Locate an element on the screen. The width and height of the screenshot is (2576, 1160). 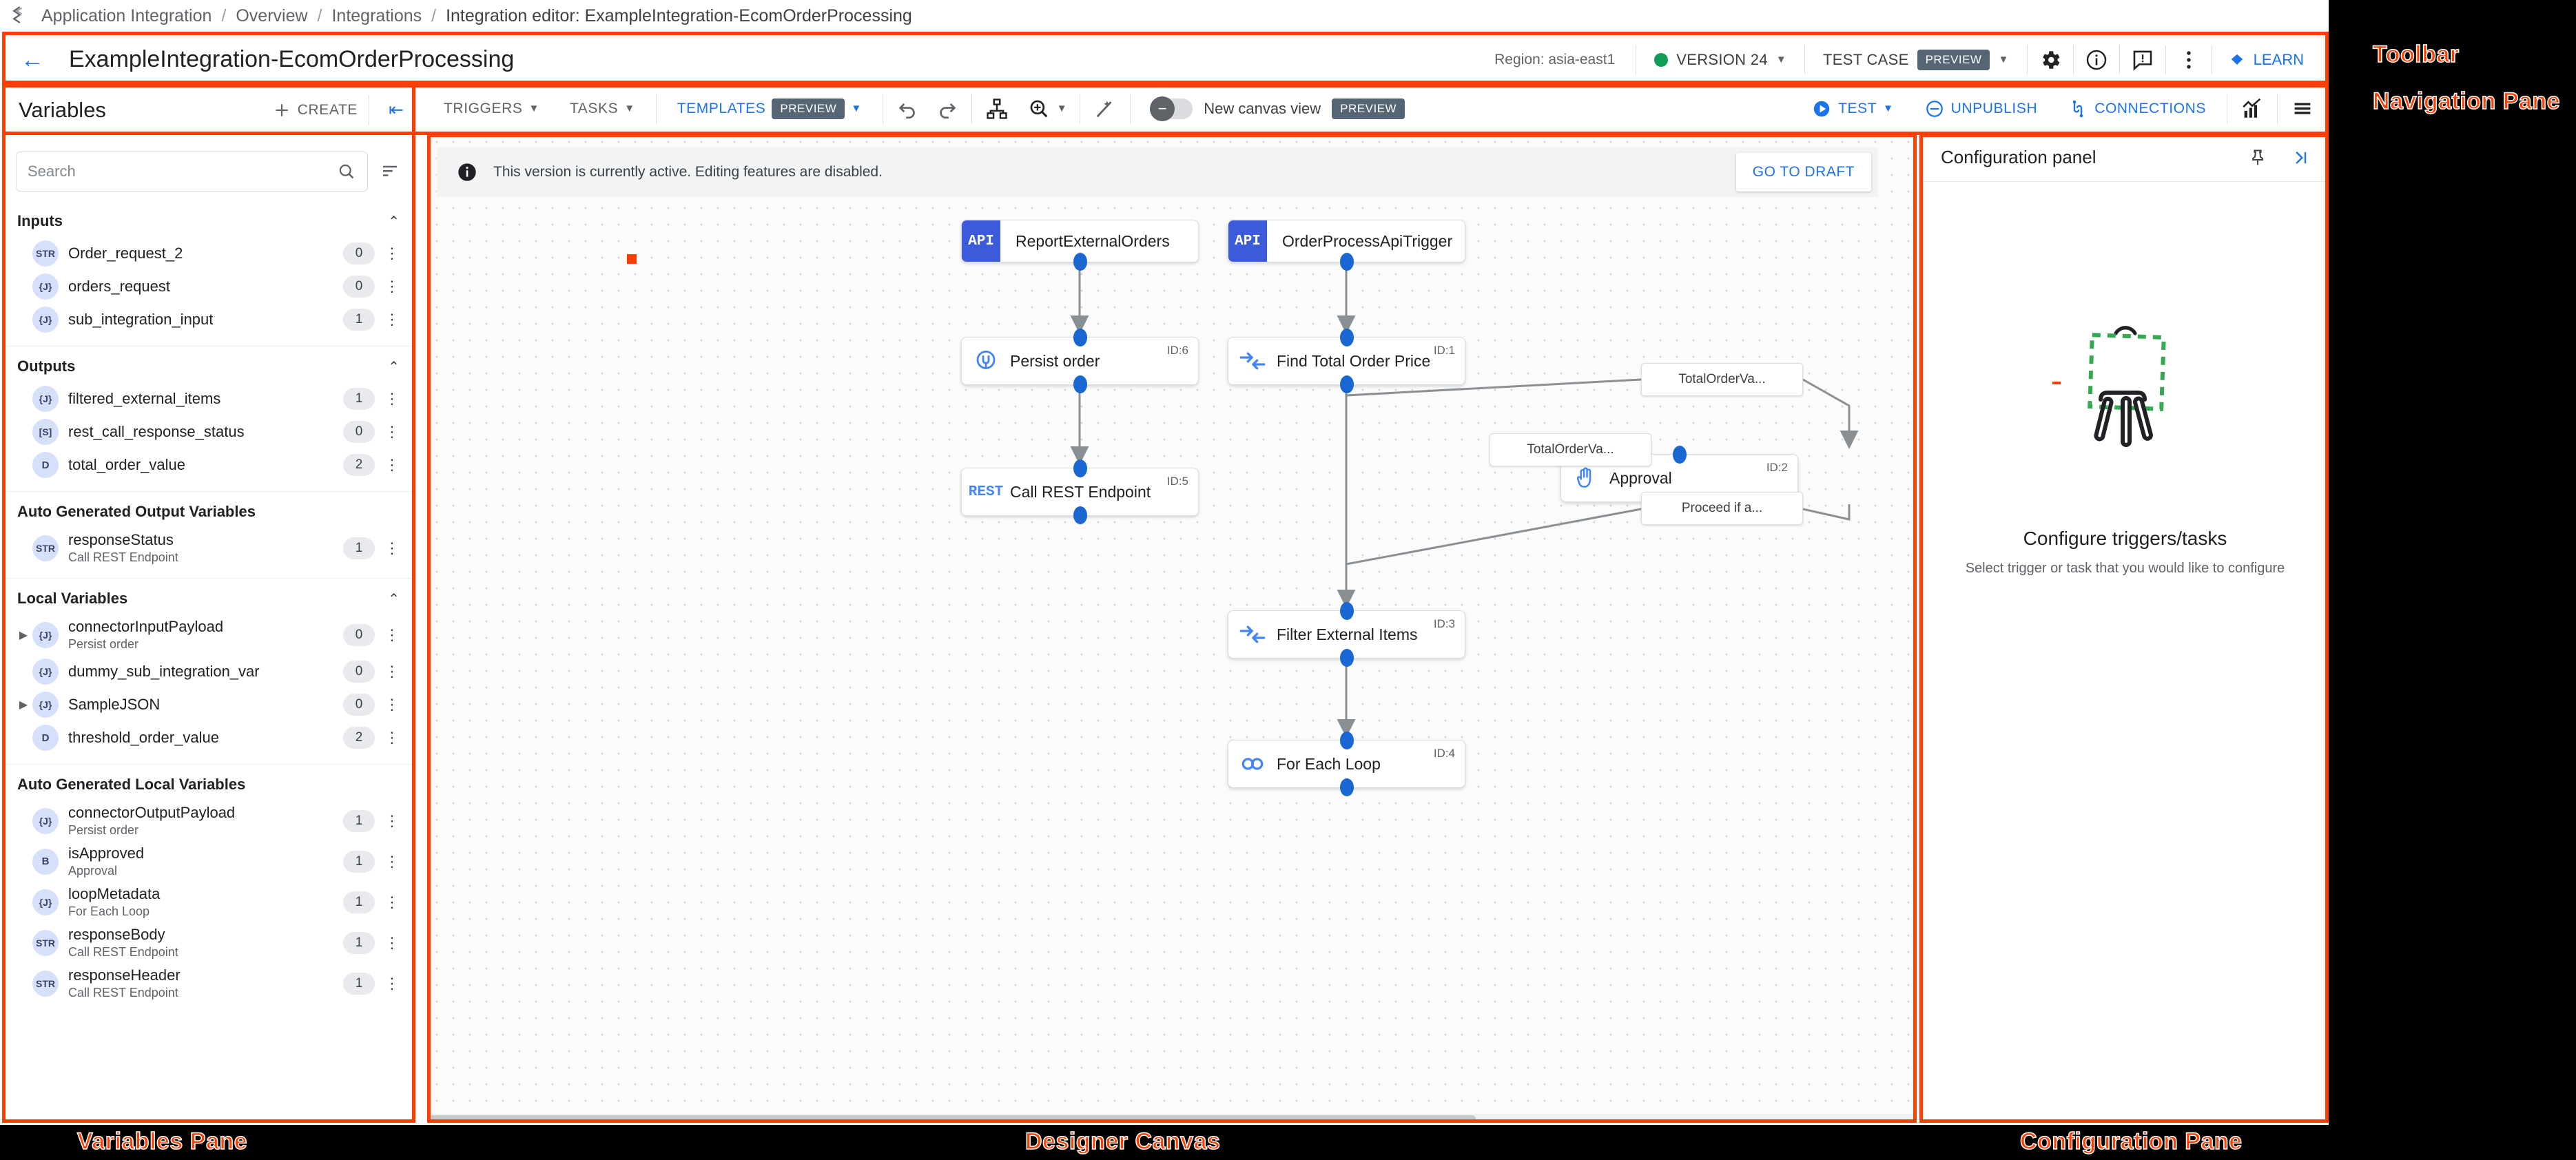
variable-row: ▶ {J} SampleJSON 0 ⋮ is located at coordinates (208, 704).